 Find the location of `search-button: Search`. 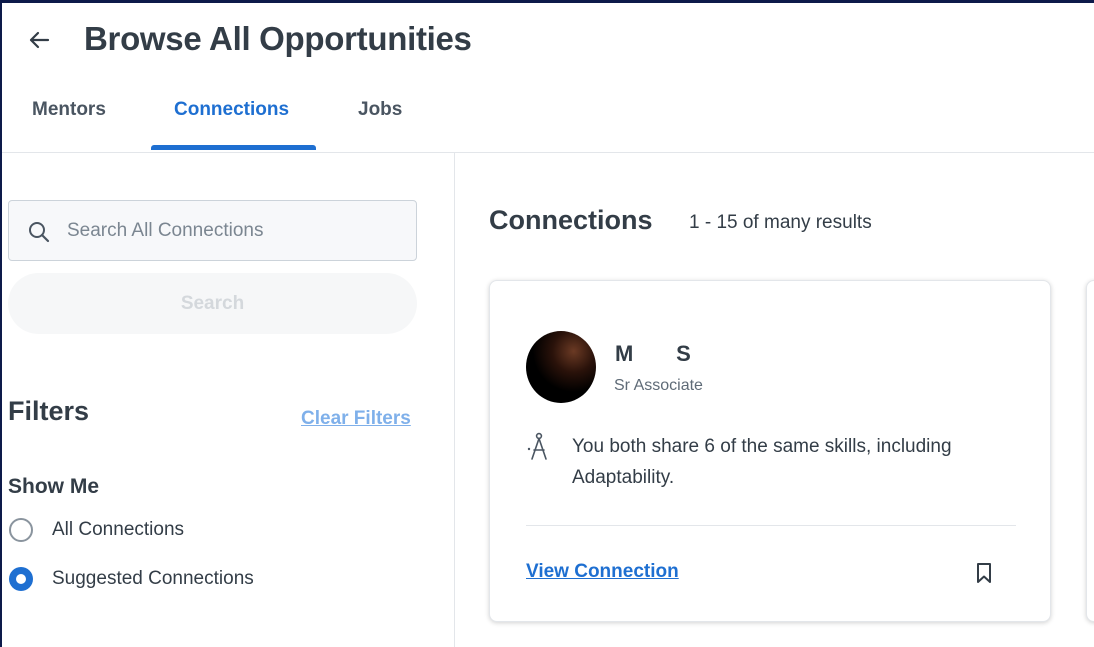

search-button: Search is located at coordinates (212, 303).